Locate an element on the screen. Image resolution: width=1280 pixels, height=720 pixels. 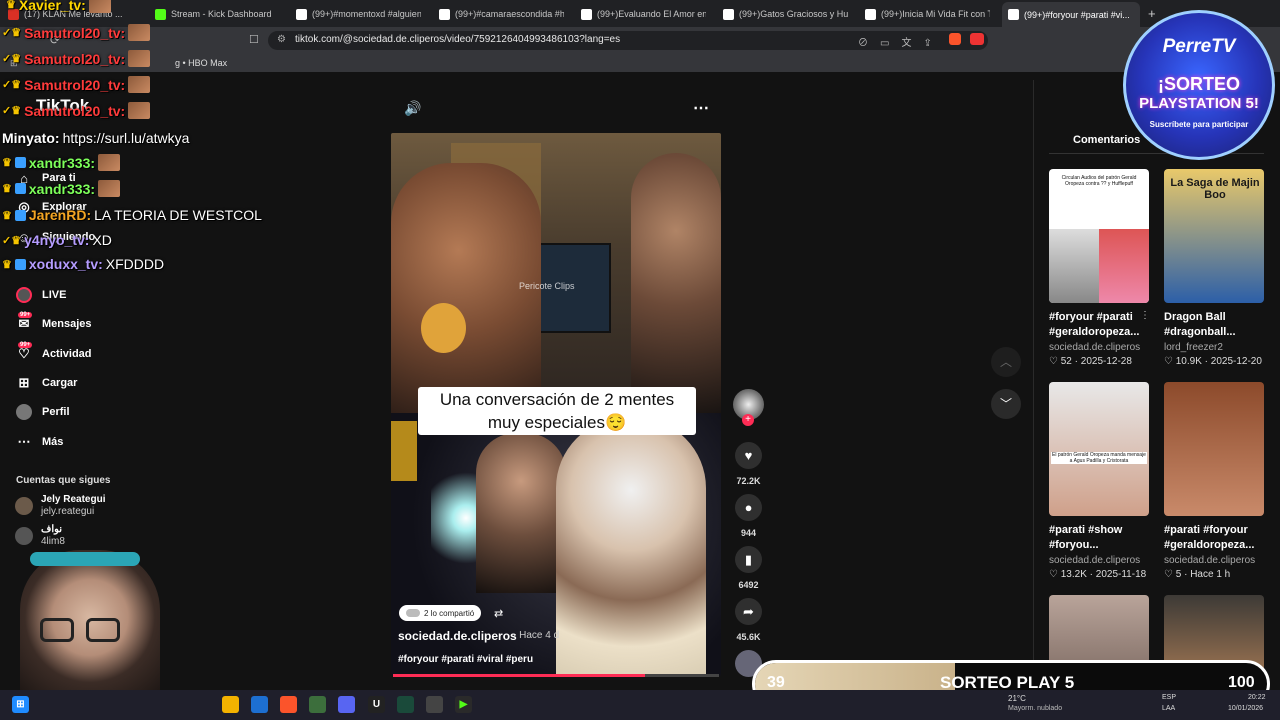
comment-button: ● is located at coordinates (748, 507).